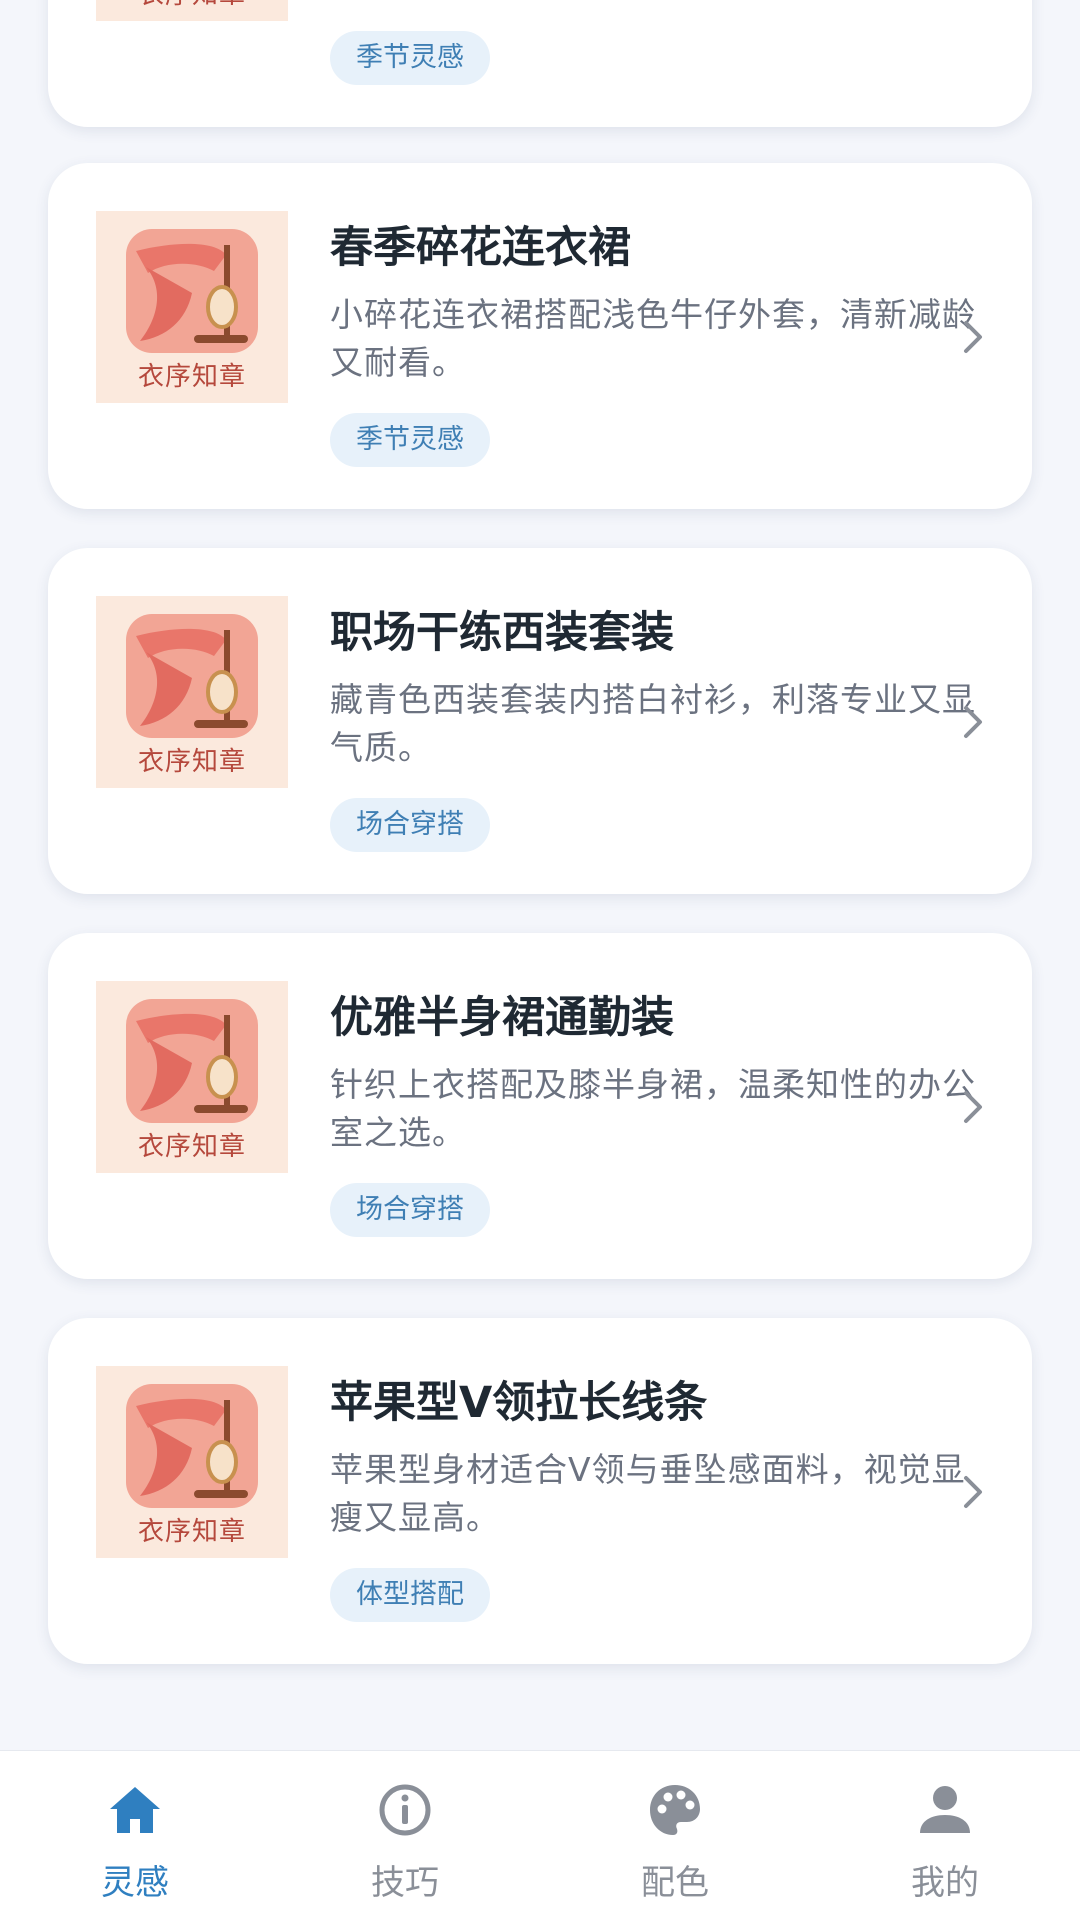 The width and height of the screenshot is (1080, 1921). Describe the element at coordinates (653, 723) in the screenshot. I see `card-description: 藏青色西装套装内搭白衬衫，利落专业又显气质。` at that location.